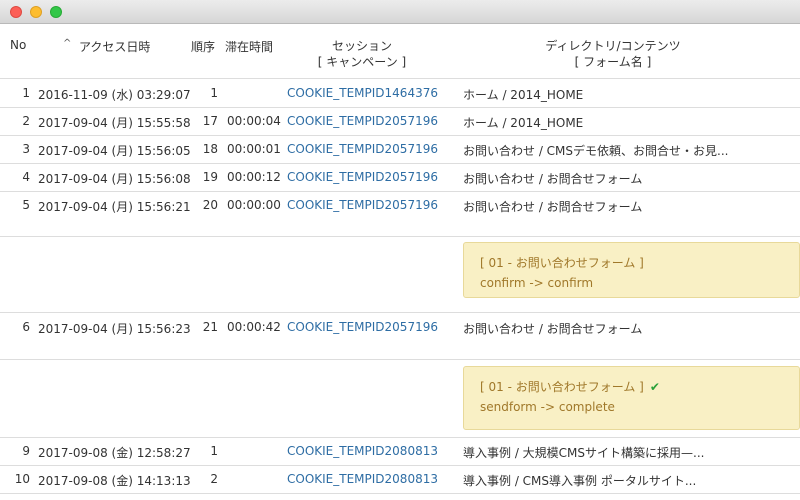  What do you see at coordinates (18, 45) in the screenshot?
I see `header-no: No` at bounding box center [18, 45].